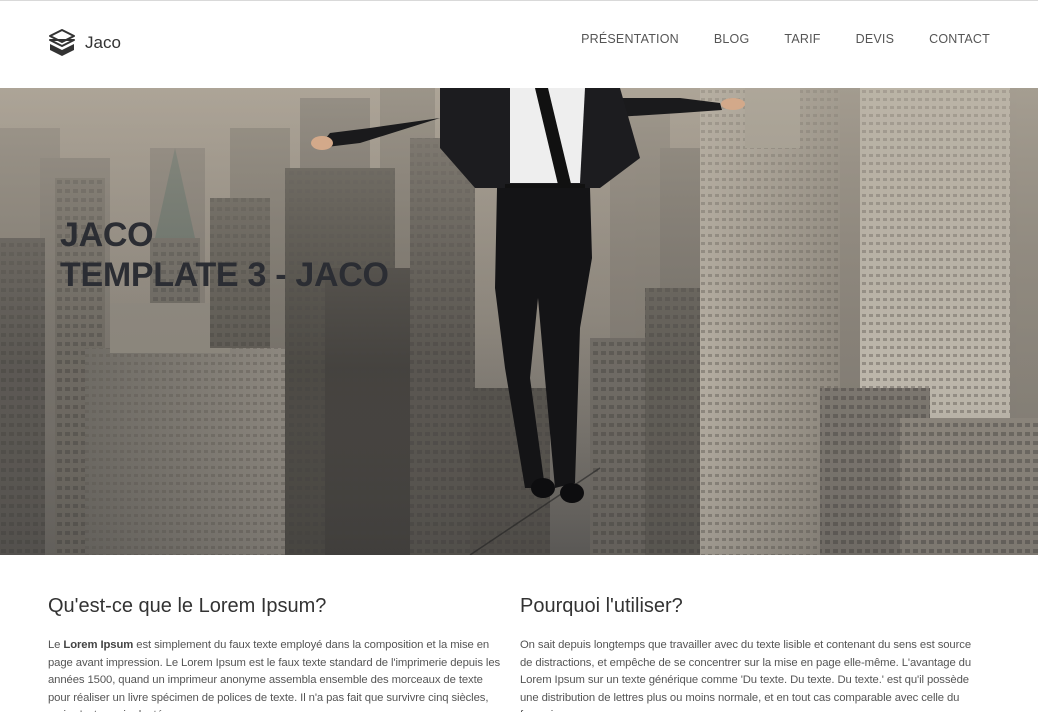 Image resolution: width=1038 pixels, height=712 pixels. Describe the element at coordinates (187, 606) in the screenshot. I see `section-title: Qu'est-ce que le Lorem Ipsum?` at that location.